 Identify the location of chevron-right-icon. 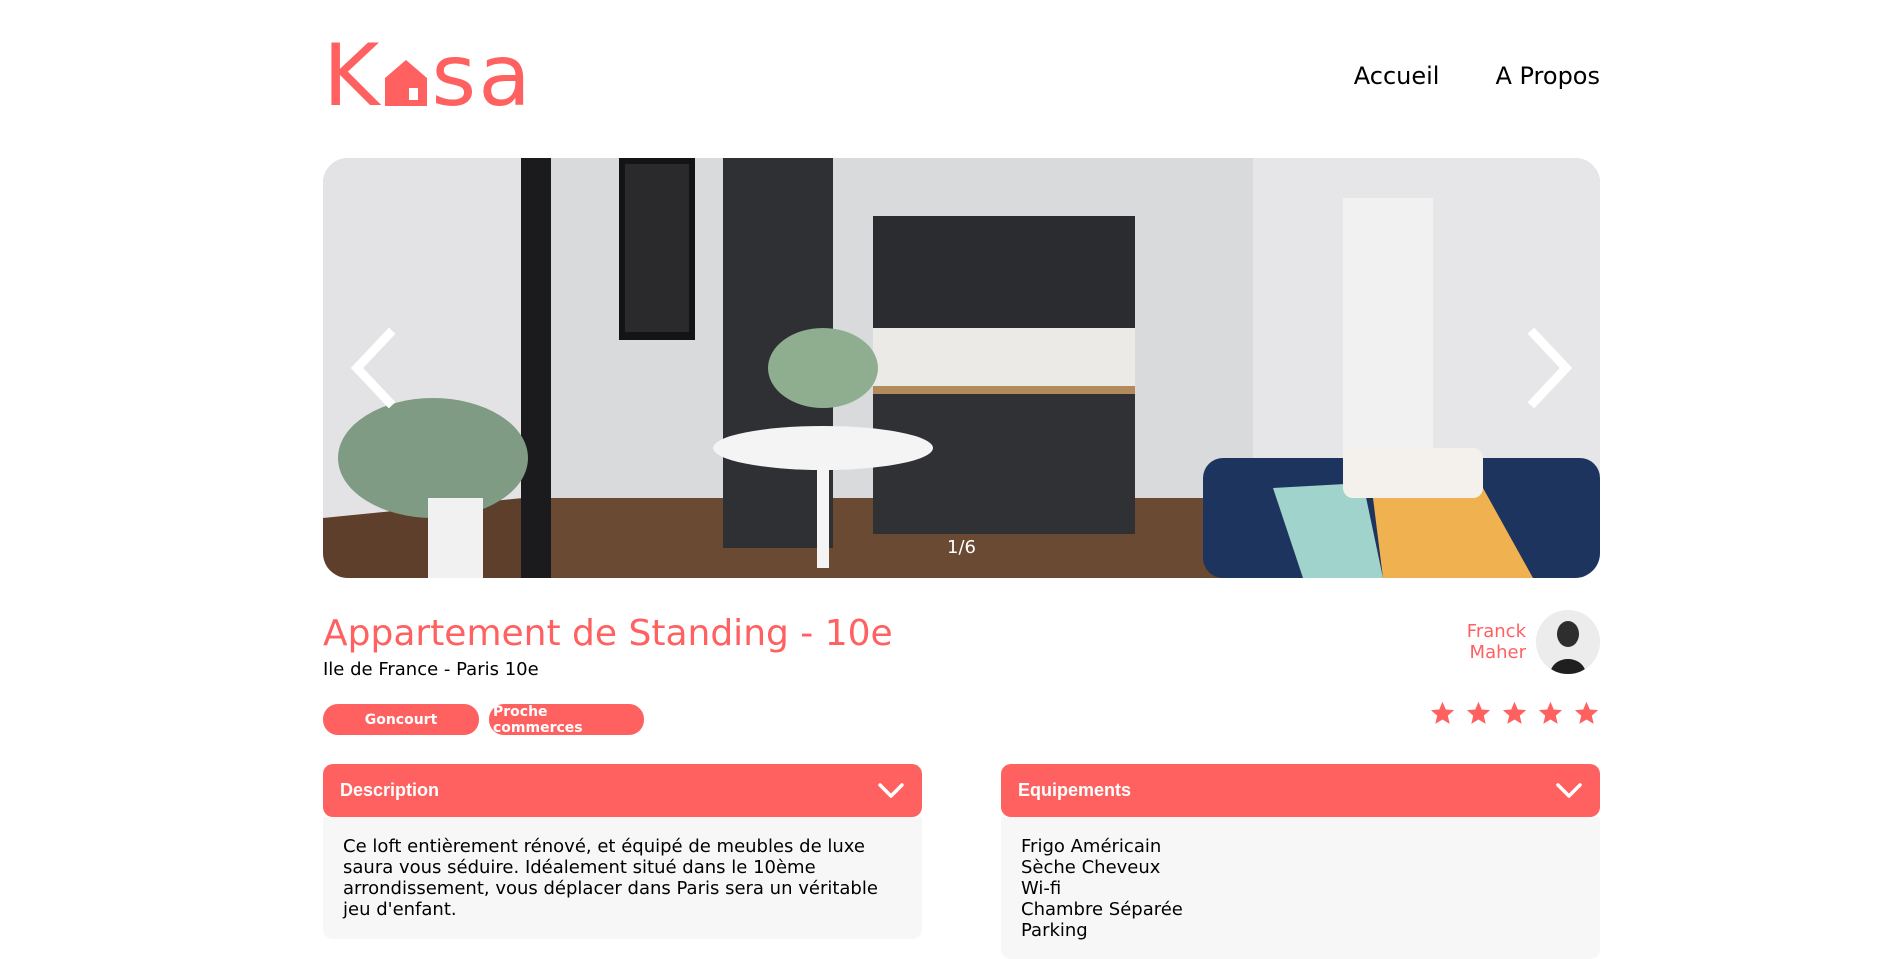
(1550, 368).